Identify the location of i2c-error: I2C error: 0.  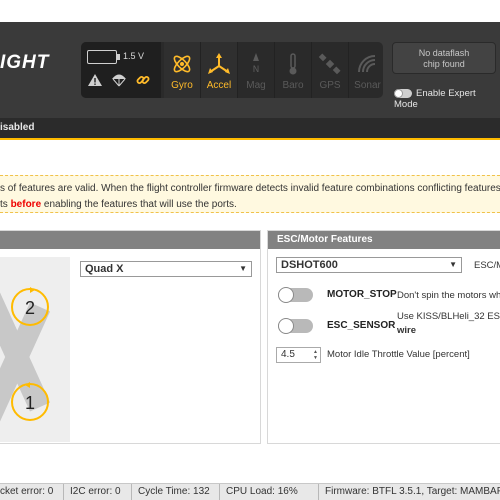
(95, 491).